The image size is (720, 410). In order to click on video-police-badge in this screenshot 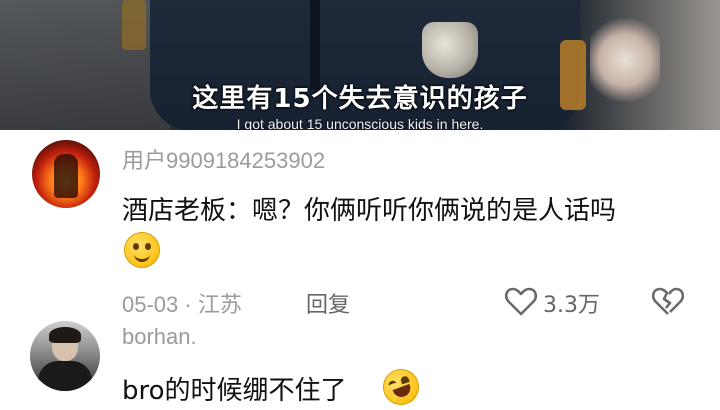, I will do `click(450, 50)`.